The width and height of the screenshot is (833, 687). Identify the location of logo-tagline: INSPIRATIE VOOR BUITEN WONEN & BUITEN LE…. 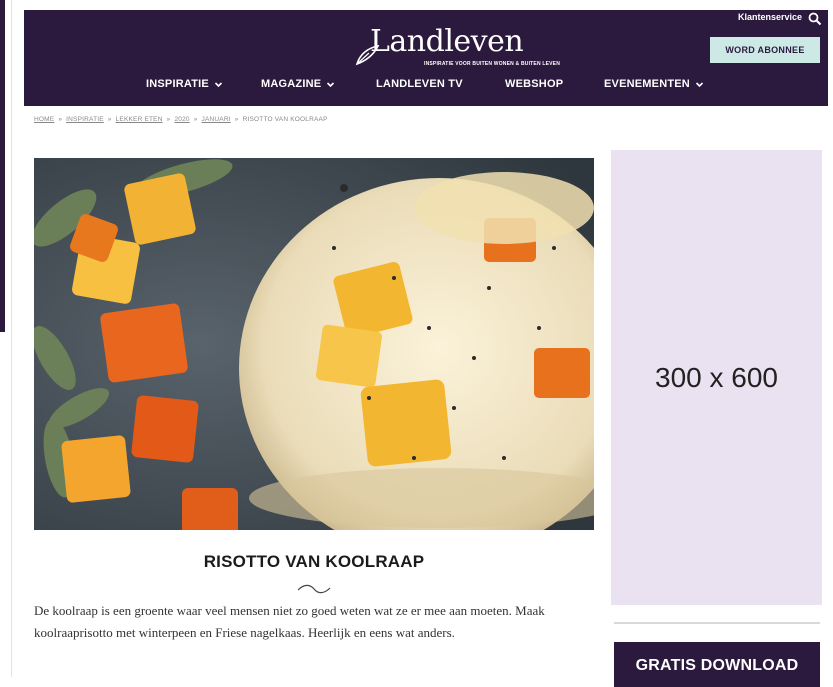
(492, 64).